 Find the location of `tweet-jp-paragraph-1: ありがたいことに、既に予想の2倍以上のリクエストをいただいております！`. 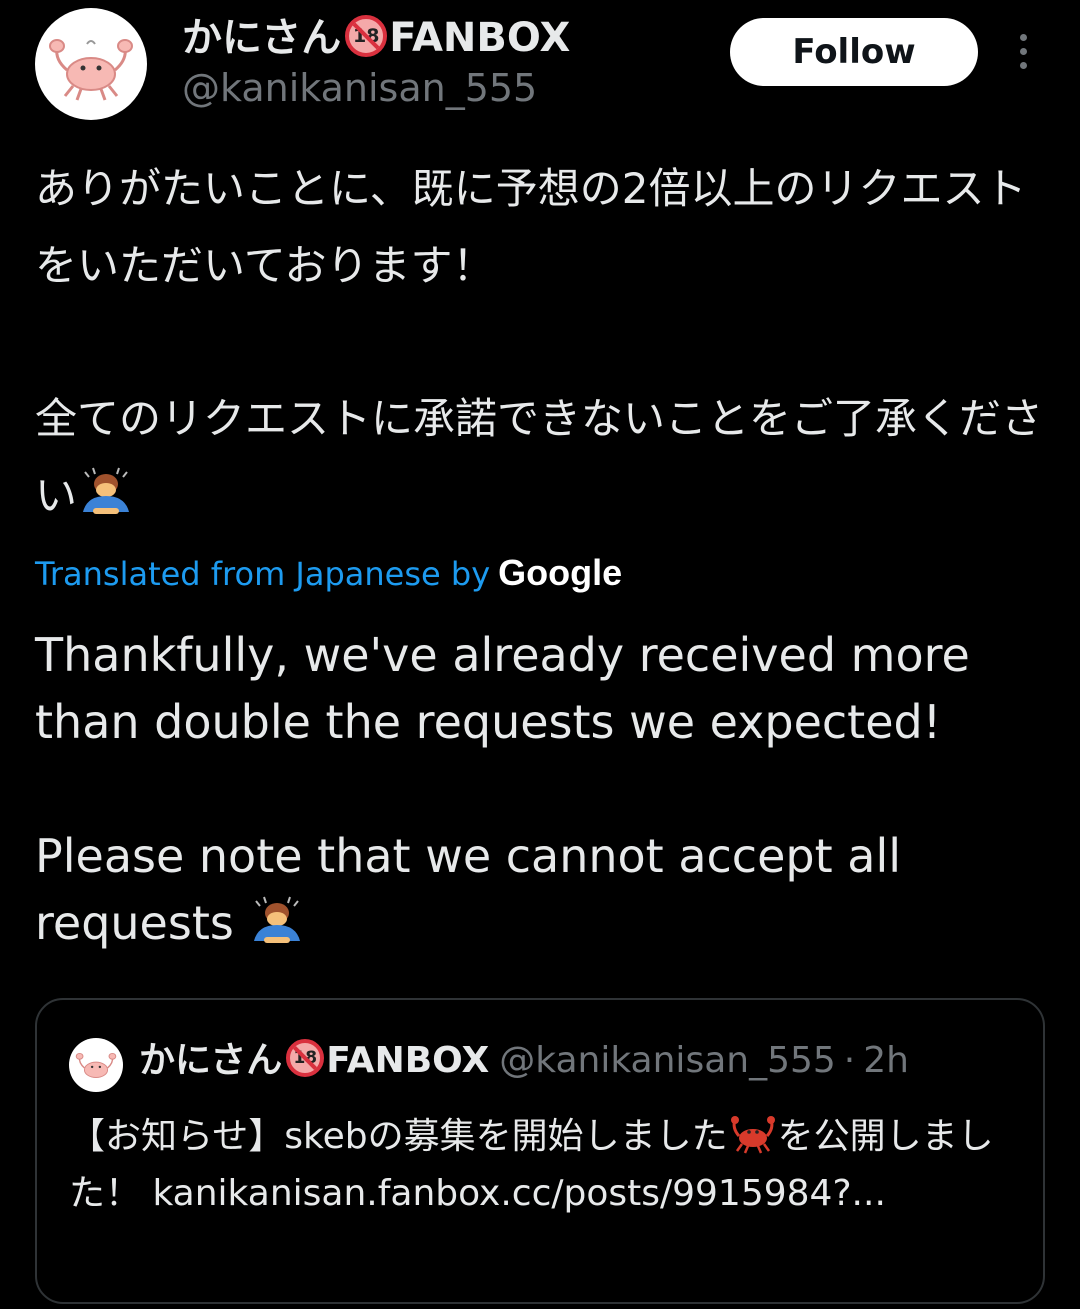

tweet-jp-paragraph-1: ありがたいことに、既に予想の2倍以上のリクエストをいただいております！ is located at coordinates (531, 227).